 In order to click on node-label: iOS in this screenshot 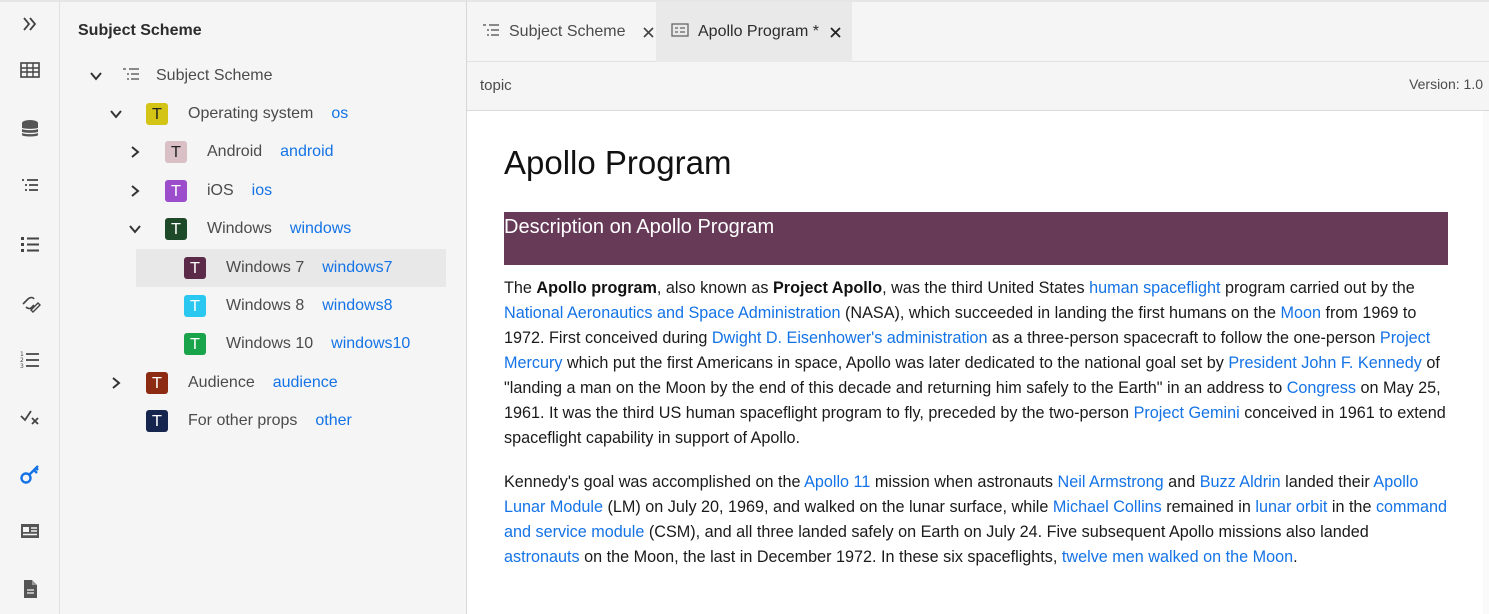, I will do `click(220, 190)`.